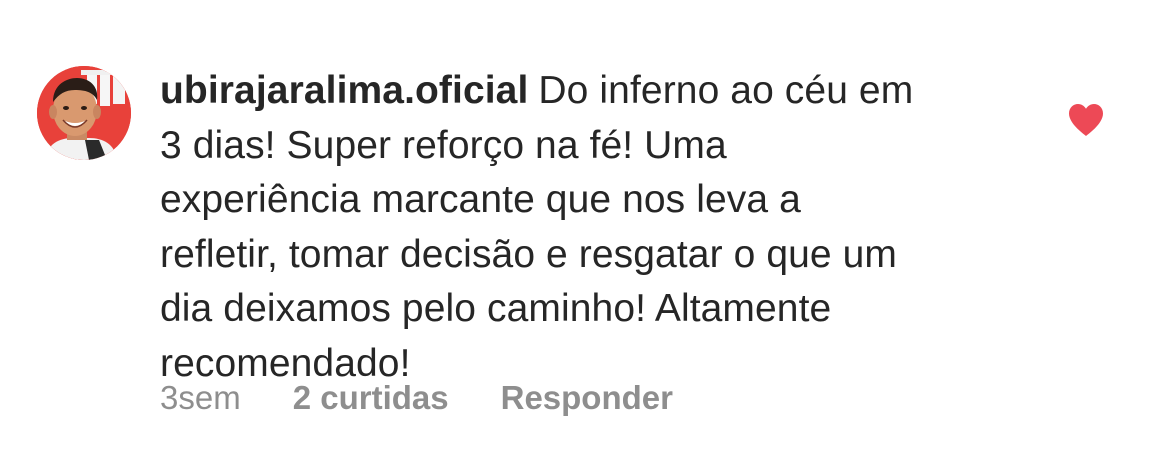 The height and width of the screenshot is (453, 1170). Describe the element at coordinates (726, 90) in the screenshot. I see `comment-text-line: Do inferno ao céu em` at that location.